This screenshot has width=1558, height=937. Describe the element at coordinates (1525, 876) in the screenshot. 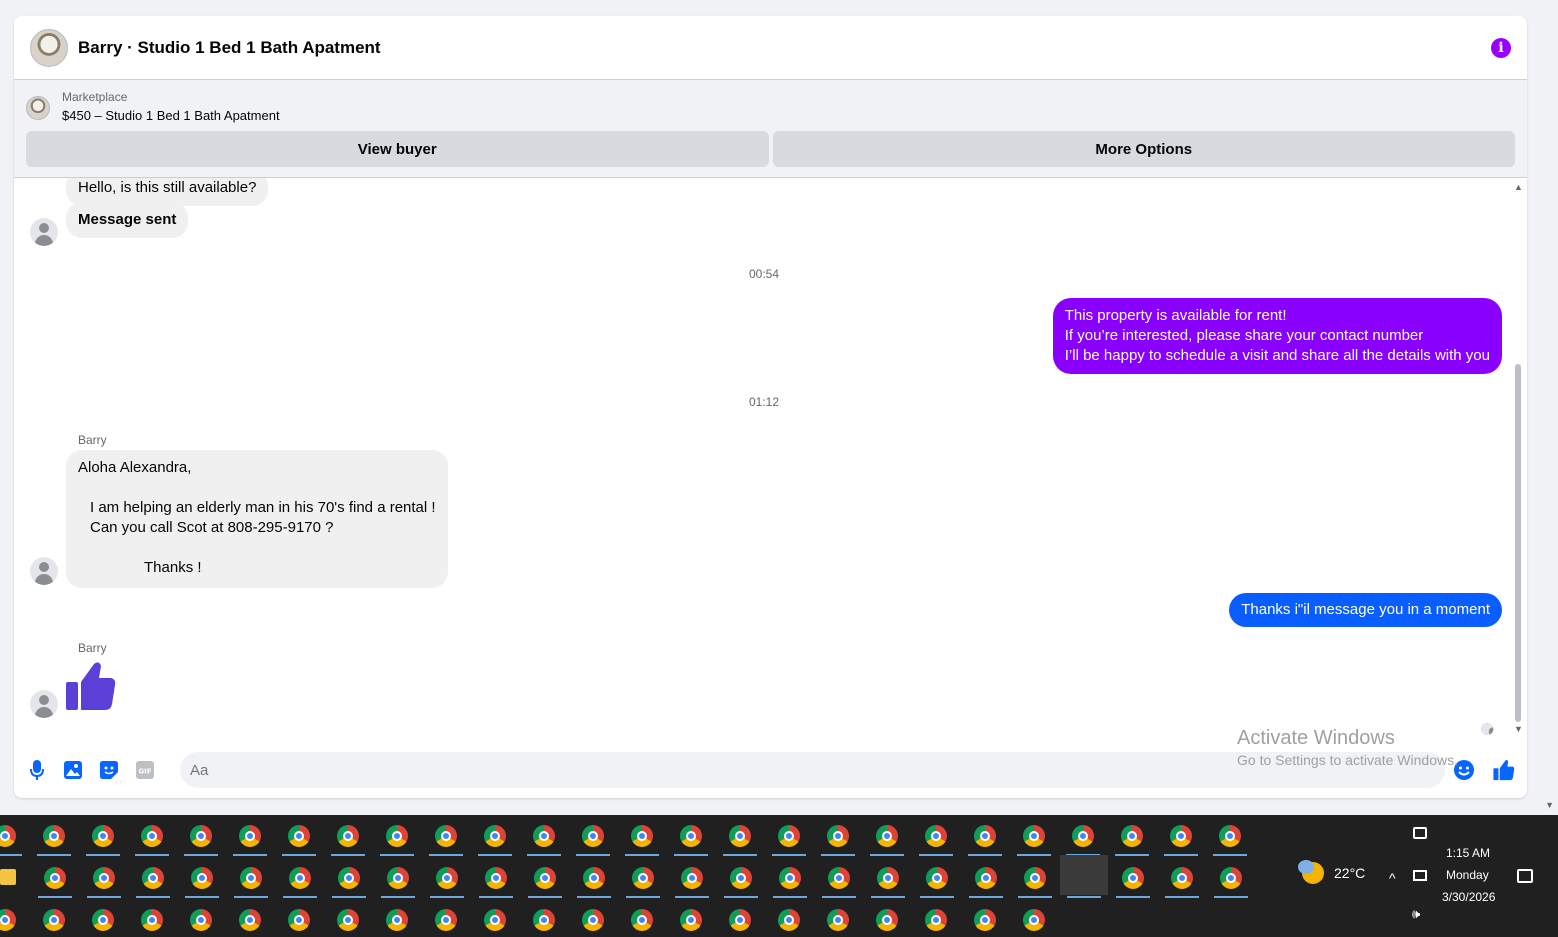

I see `notifications-icon` at that location.